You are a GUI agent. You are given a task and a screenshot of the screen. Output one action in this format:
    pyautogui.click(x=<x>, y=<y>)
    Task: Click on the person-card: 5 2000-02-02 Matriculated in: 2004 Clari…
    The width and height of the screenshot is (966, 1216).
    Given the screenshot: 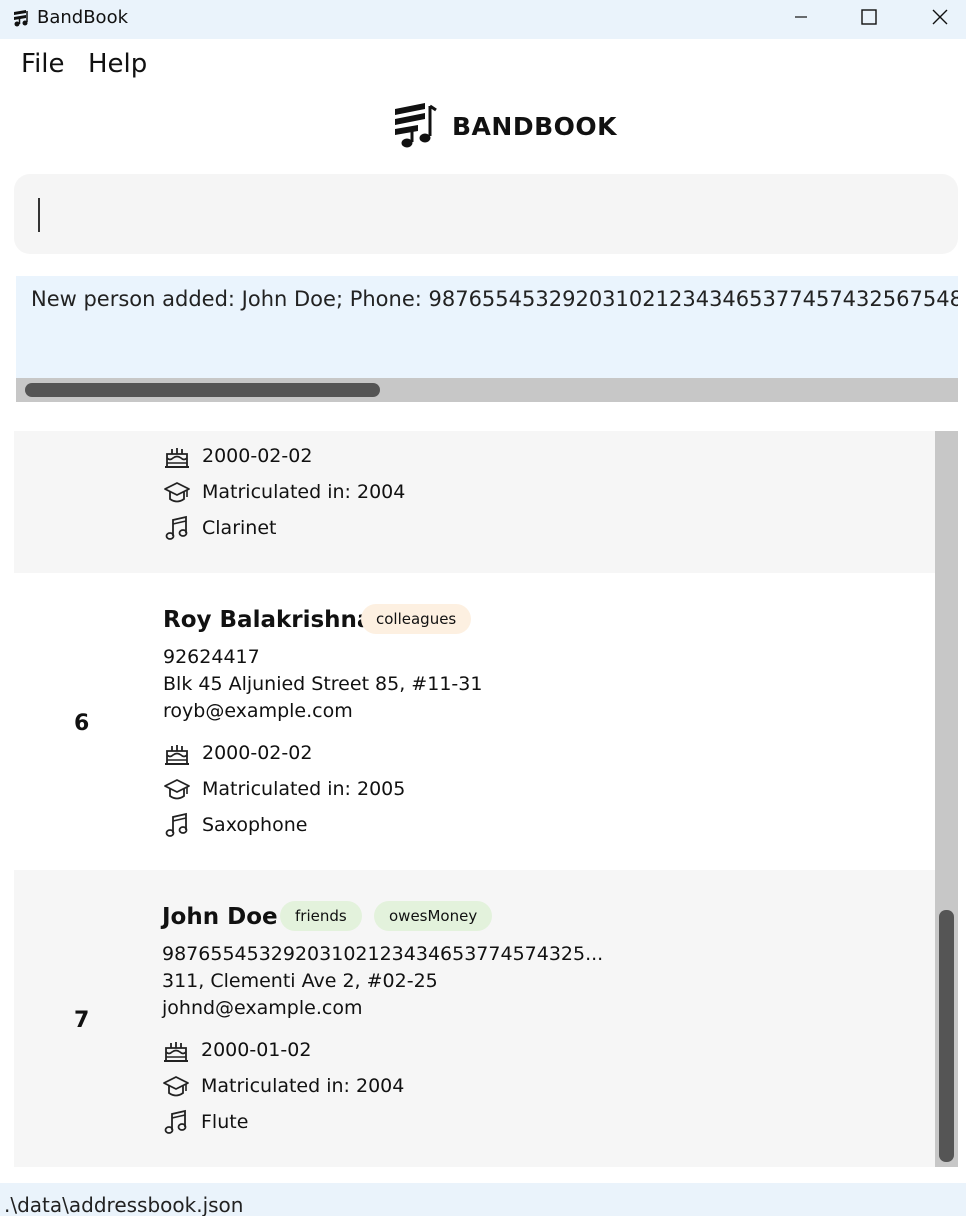 What is the action you would take?
    pyautogui.click(x=474, y=502)
    